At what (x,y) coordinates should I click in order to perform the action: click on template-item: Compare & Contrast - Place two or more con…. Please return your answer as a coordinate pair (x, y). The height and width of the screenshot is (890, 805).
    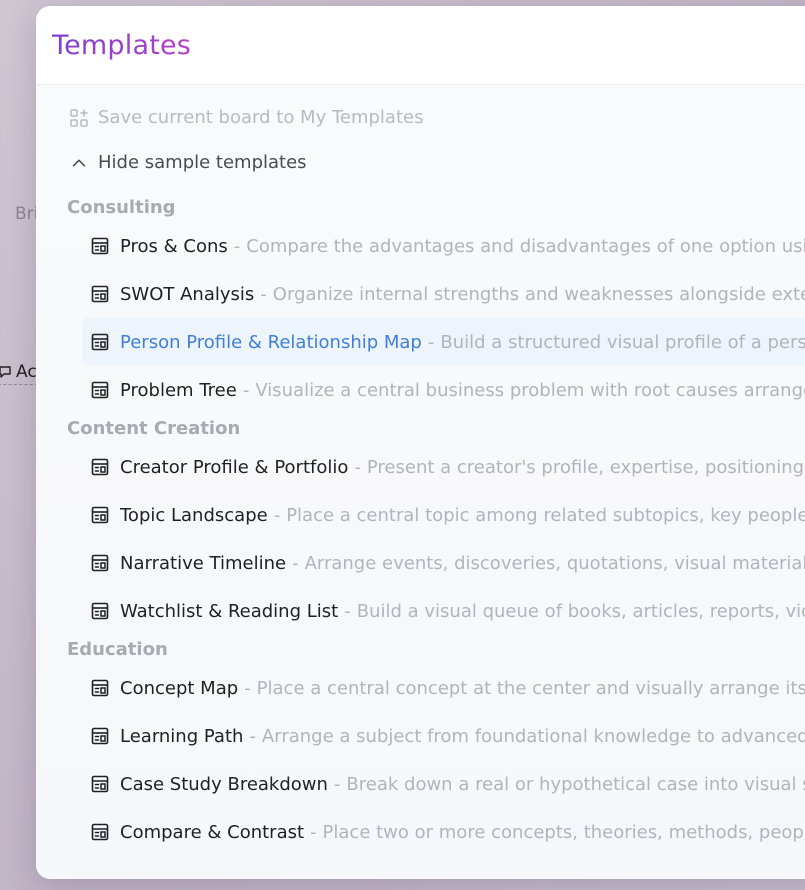
    Looking at the image, I should click on (429, 832).